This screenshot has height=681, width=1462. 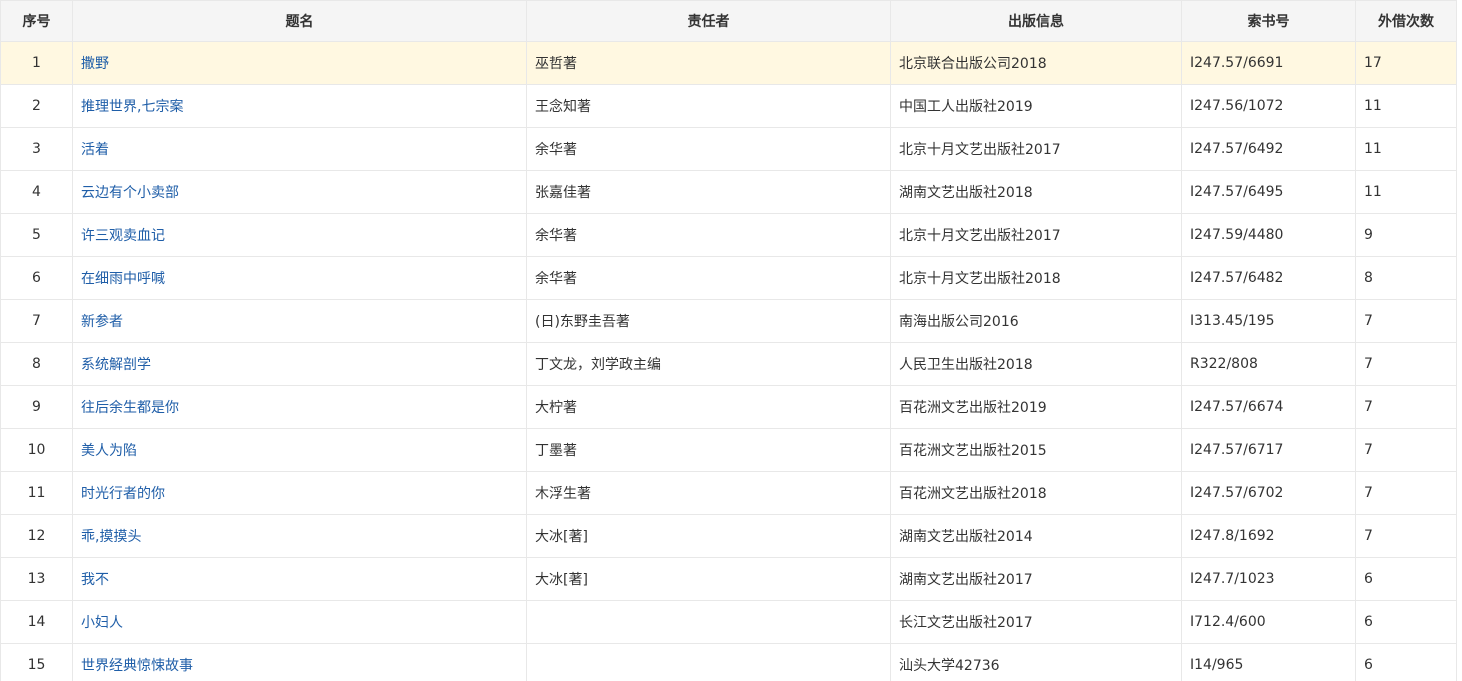 I want to click on cell-title: 云边有个小卖部, so click(x=299, y=192).